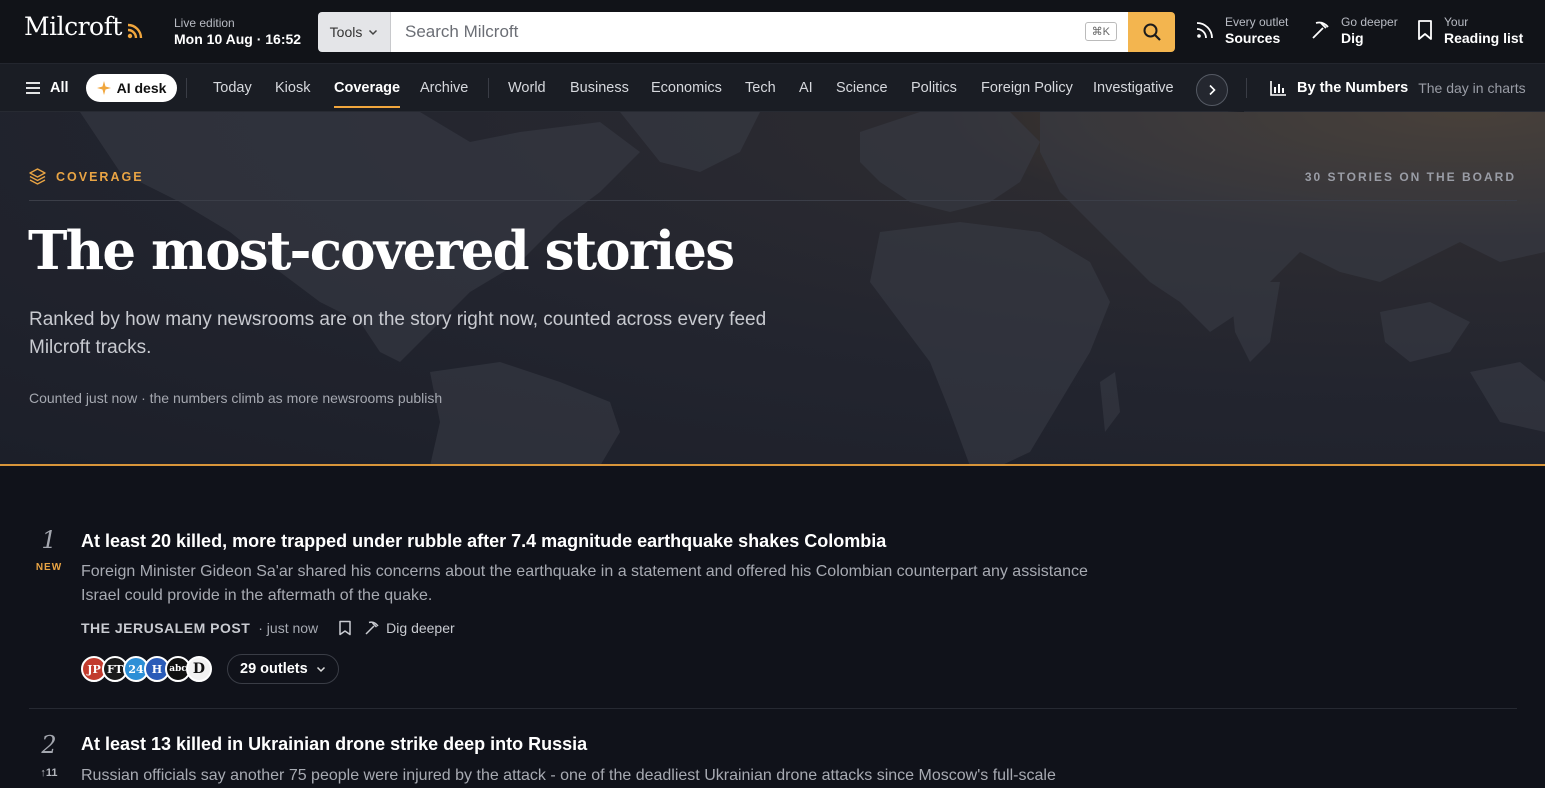 The height and width of the screenshot is (788, 1545). I want to click on search-input, so click(759, 32).